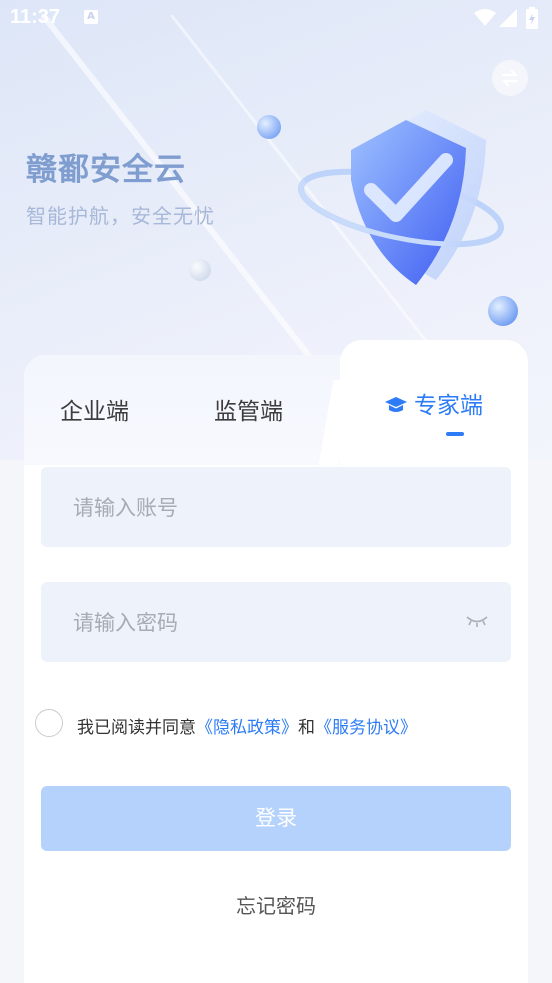 The width and height of the screenshot is (552, 983). I want to click on privacy-policy-link: 《隐私政策》, so click(247, 728).